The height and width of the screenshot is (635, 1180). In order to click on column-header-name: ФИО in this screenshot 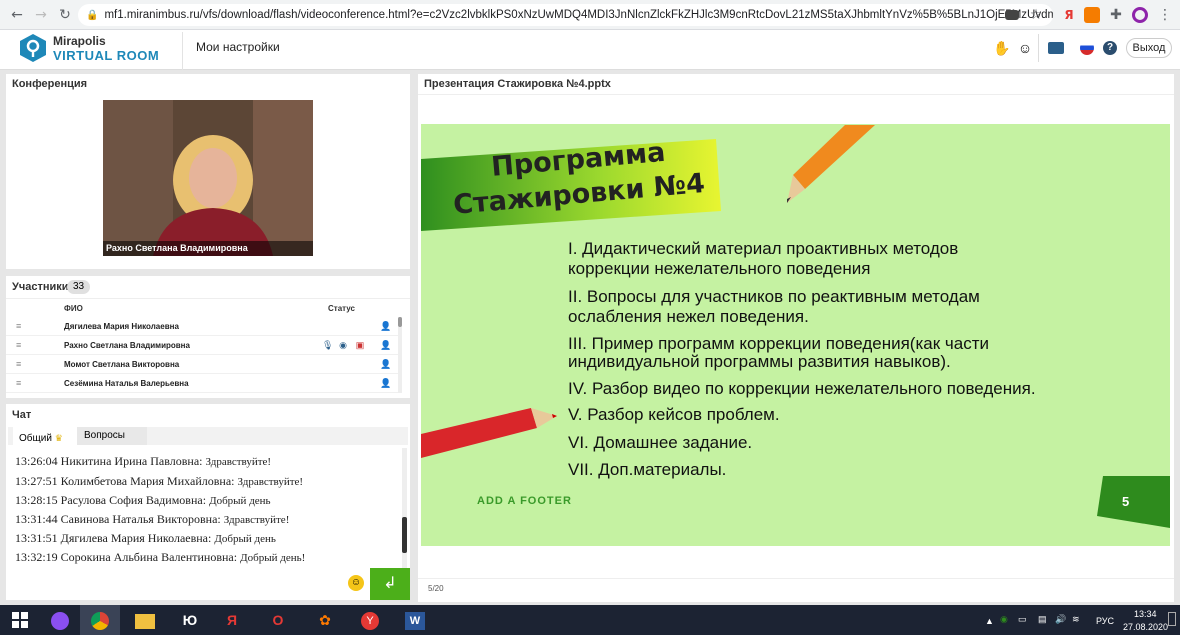, I will do `click(73, 308)`.